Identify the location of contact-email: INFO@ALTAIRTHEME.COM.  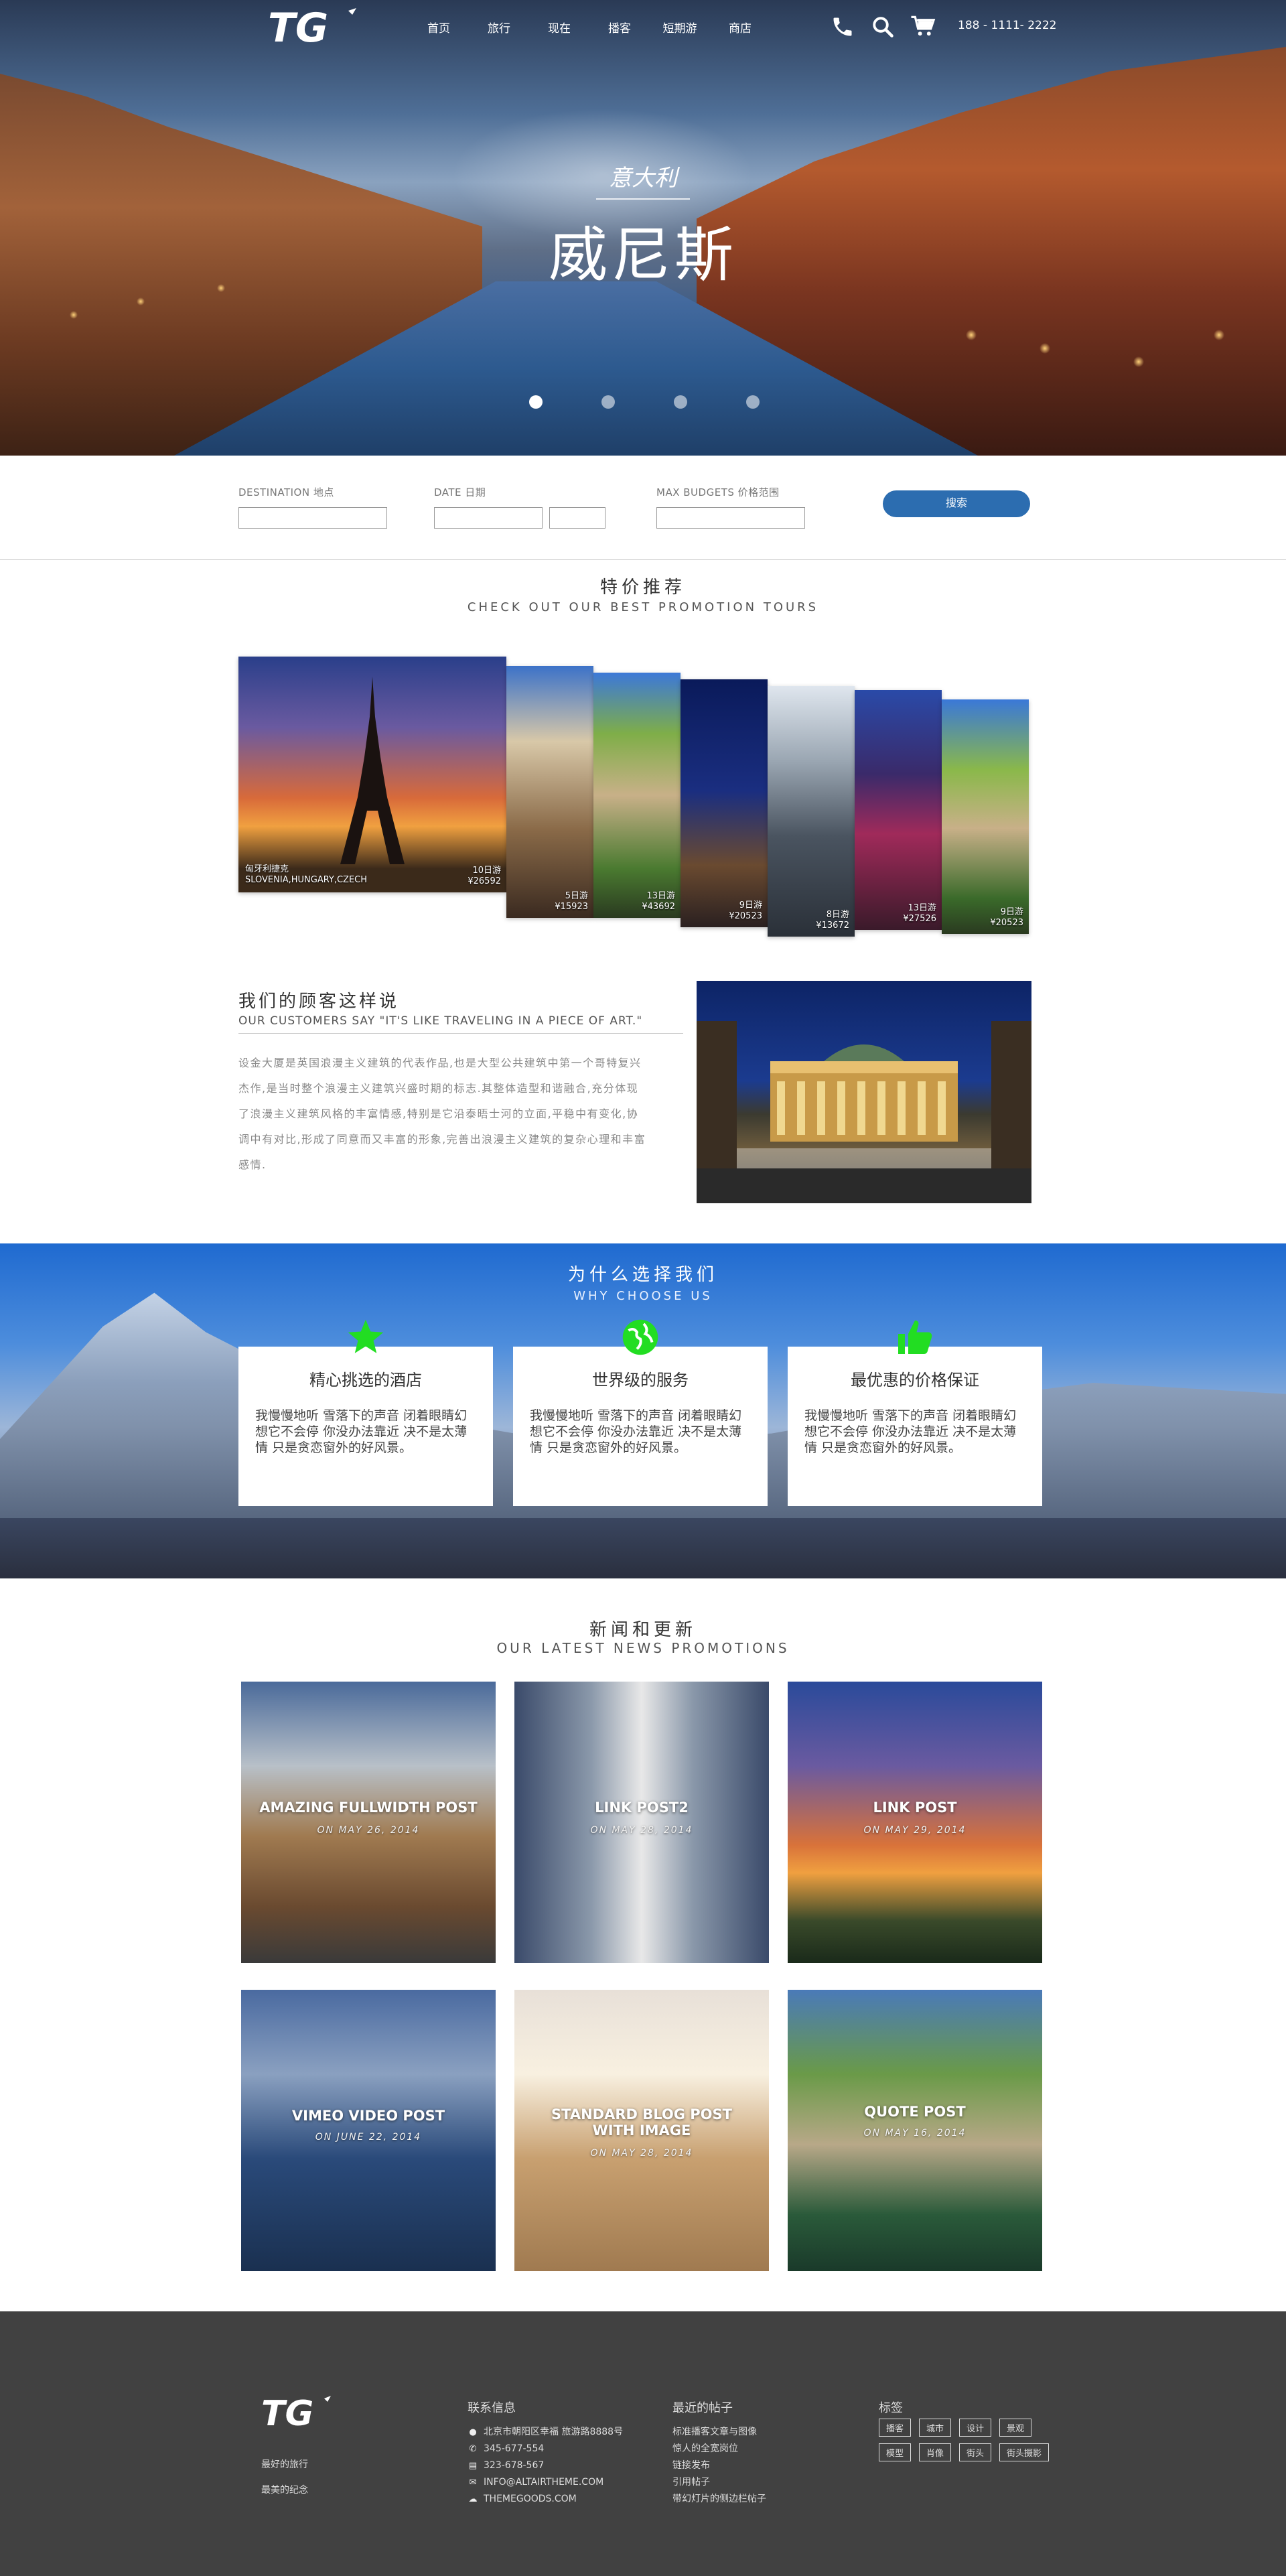
(543, 2483).